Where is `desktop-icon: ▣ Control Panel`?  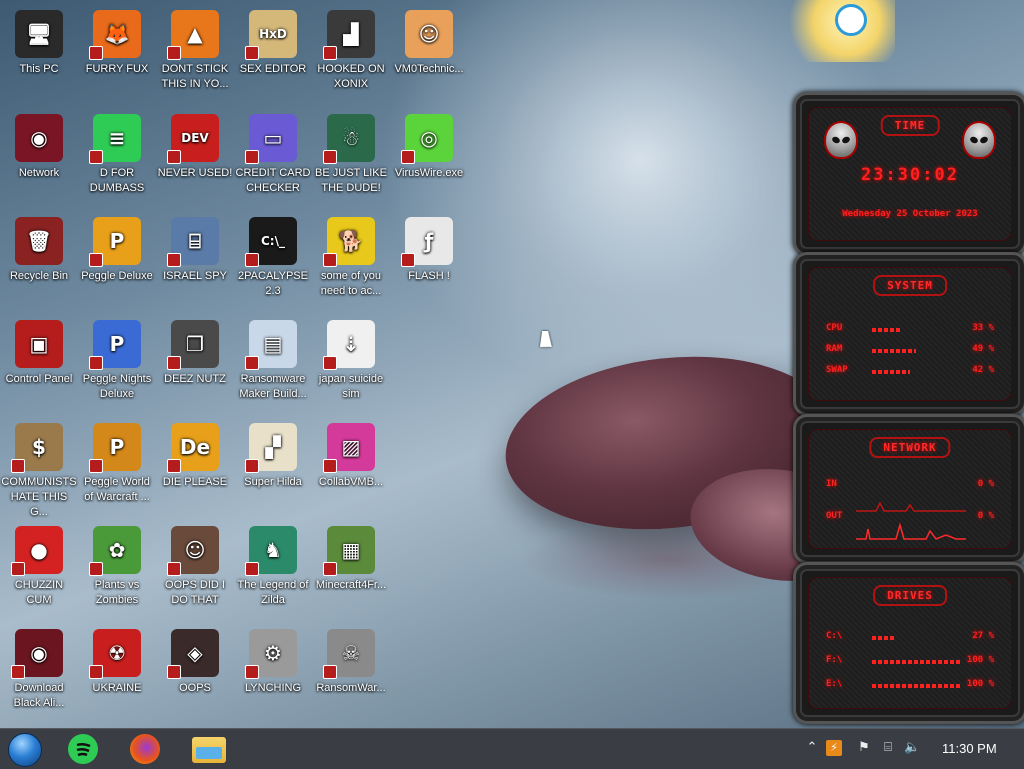 desktop-icon: ▣ Control Panel is located at coordinates (39, 366).